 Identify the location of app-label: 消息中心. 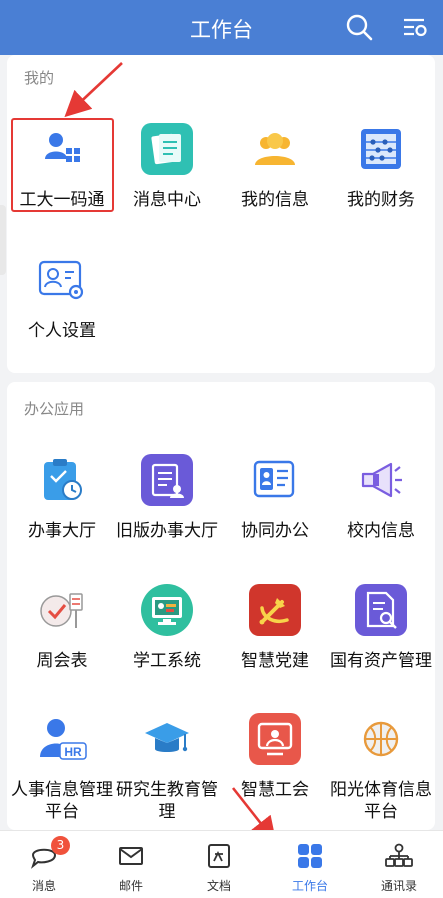
(167, 200).